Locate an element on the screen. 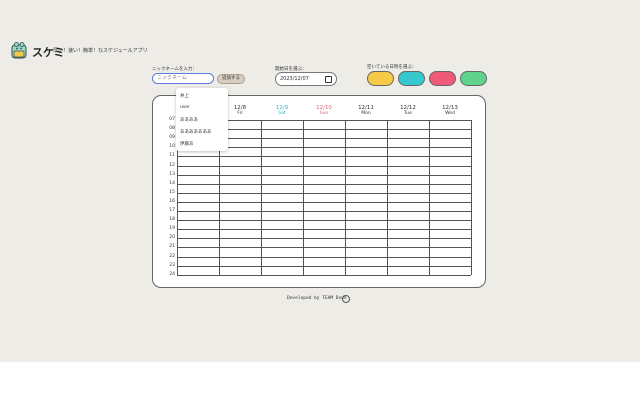 The width and height of the screenshot is (640, 400). color-swatch-yellow is located at coordinates (380, 78).